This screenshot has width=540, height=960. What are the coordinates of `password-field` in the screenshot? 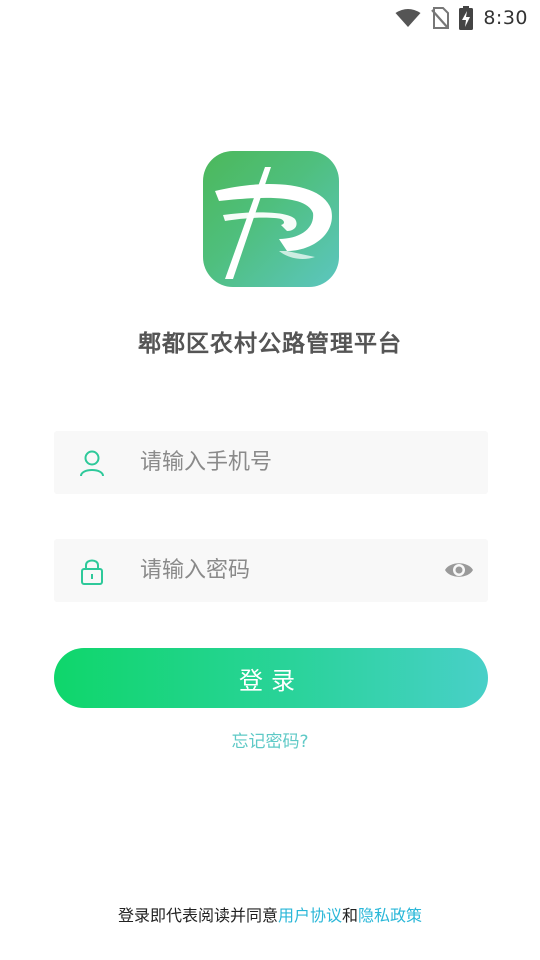 It's located at (271, 570).